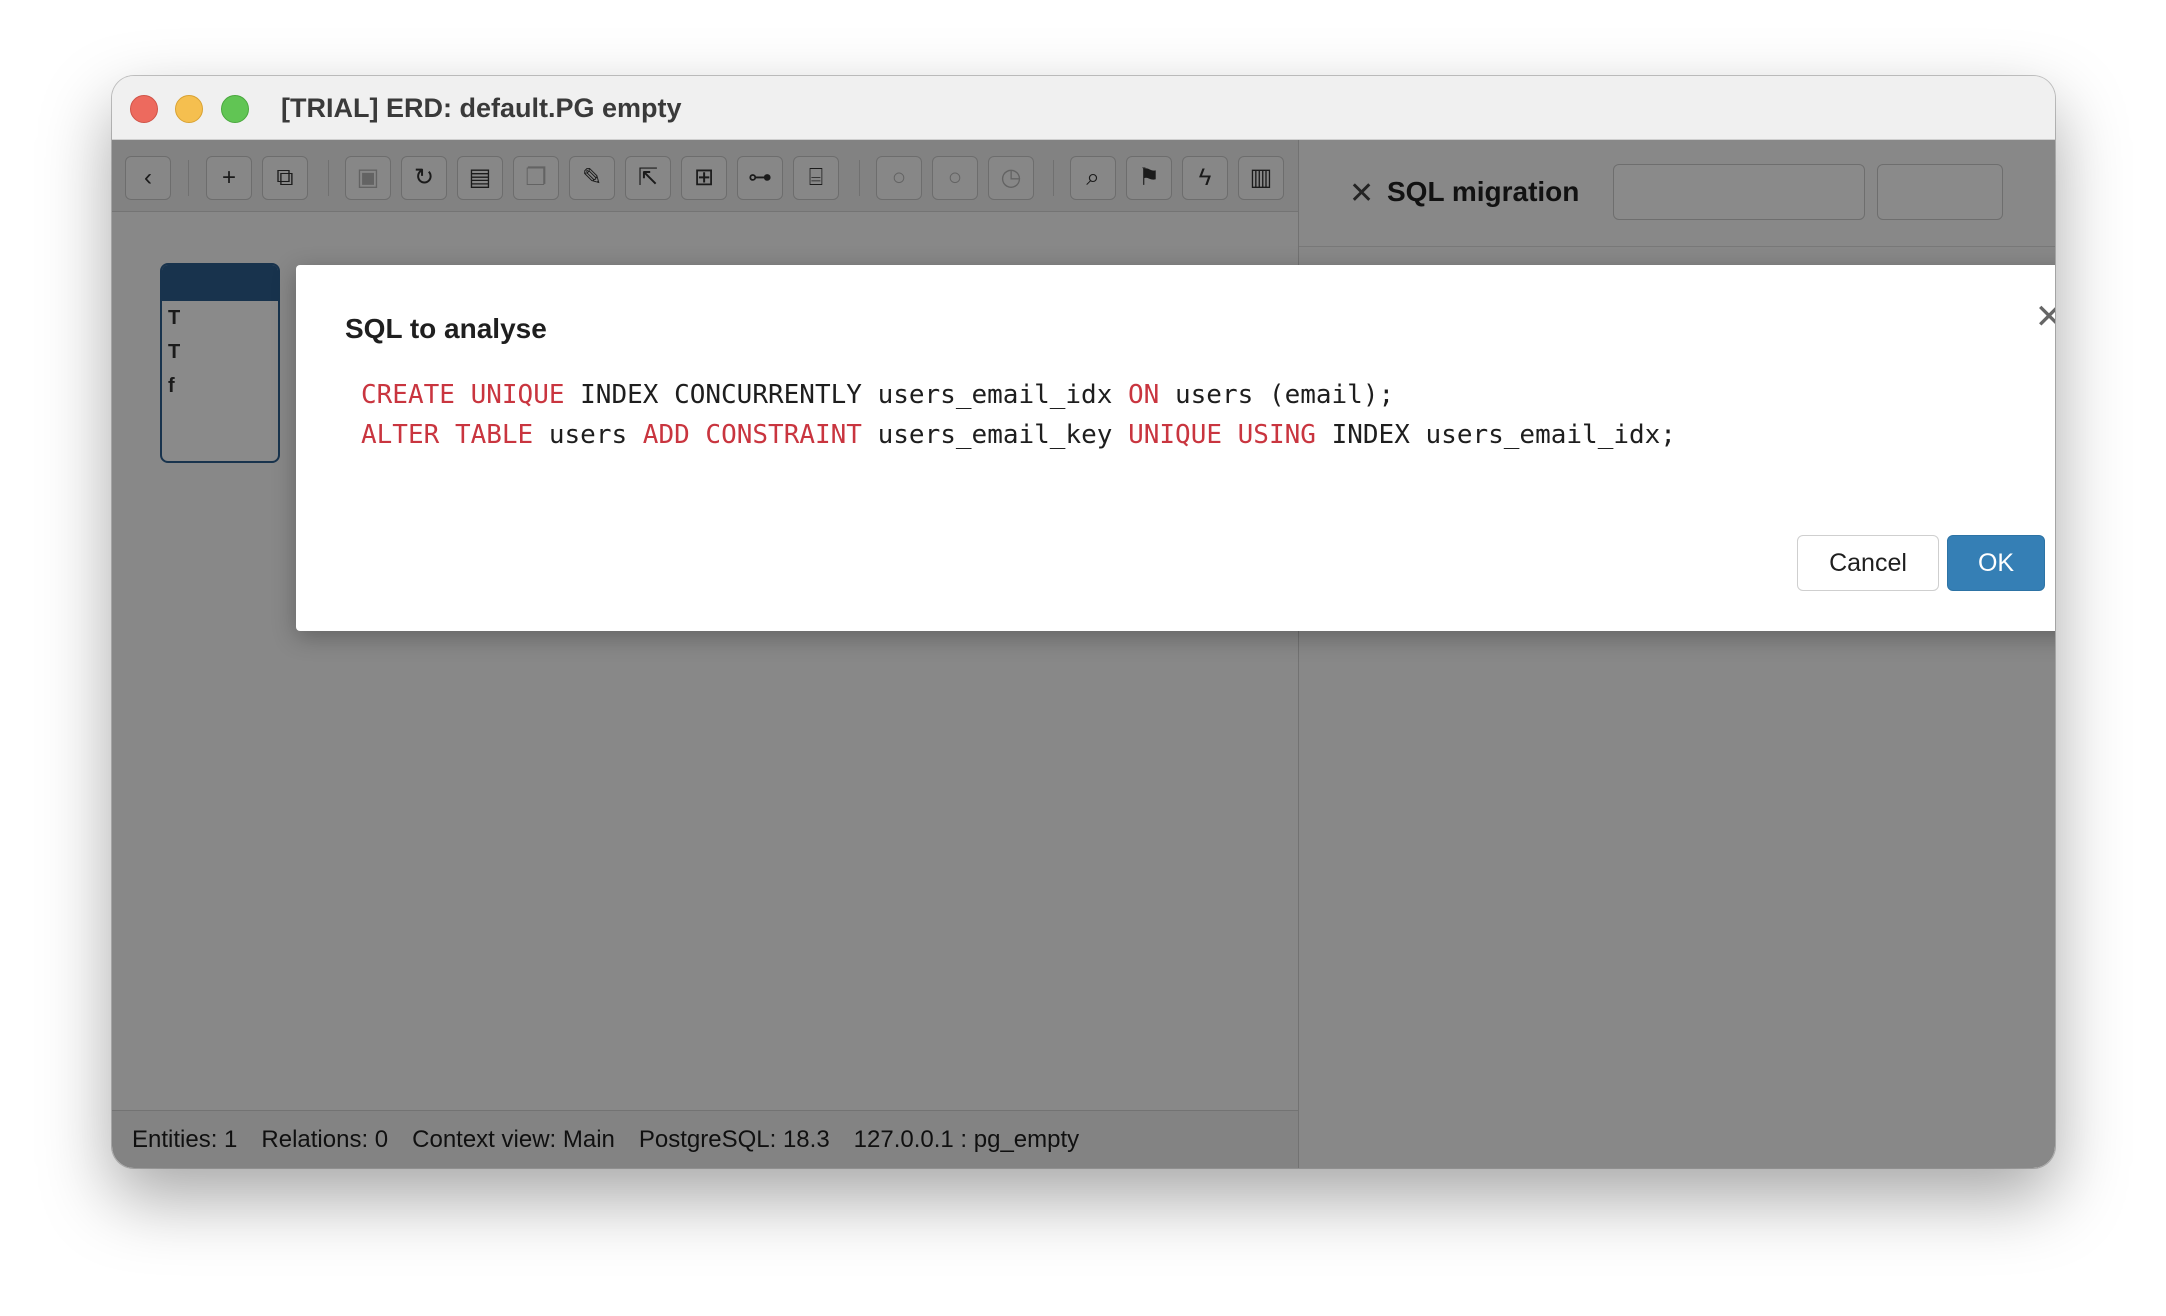 The image size is (2166, 1316). Describe the element at coordinates (1276, 435) in the screenshot. I see `sql-keyword: USING` at that location.